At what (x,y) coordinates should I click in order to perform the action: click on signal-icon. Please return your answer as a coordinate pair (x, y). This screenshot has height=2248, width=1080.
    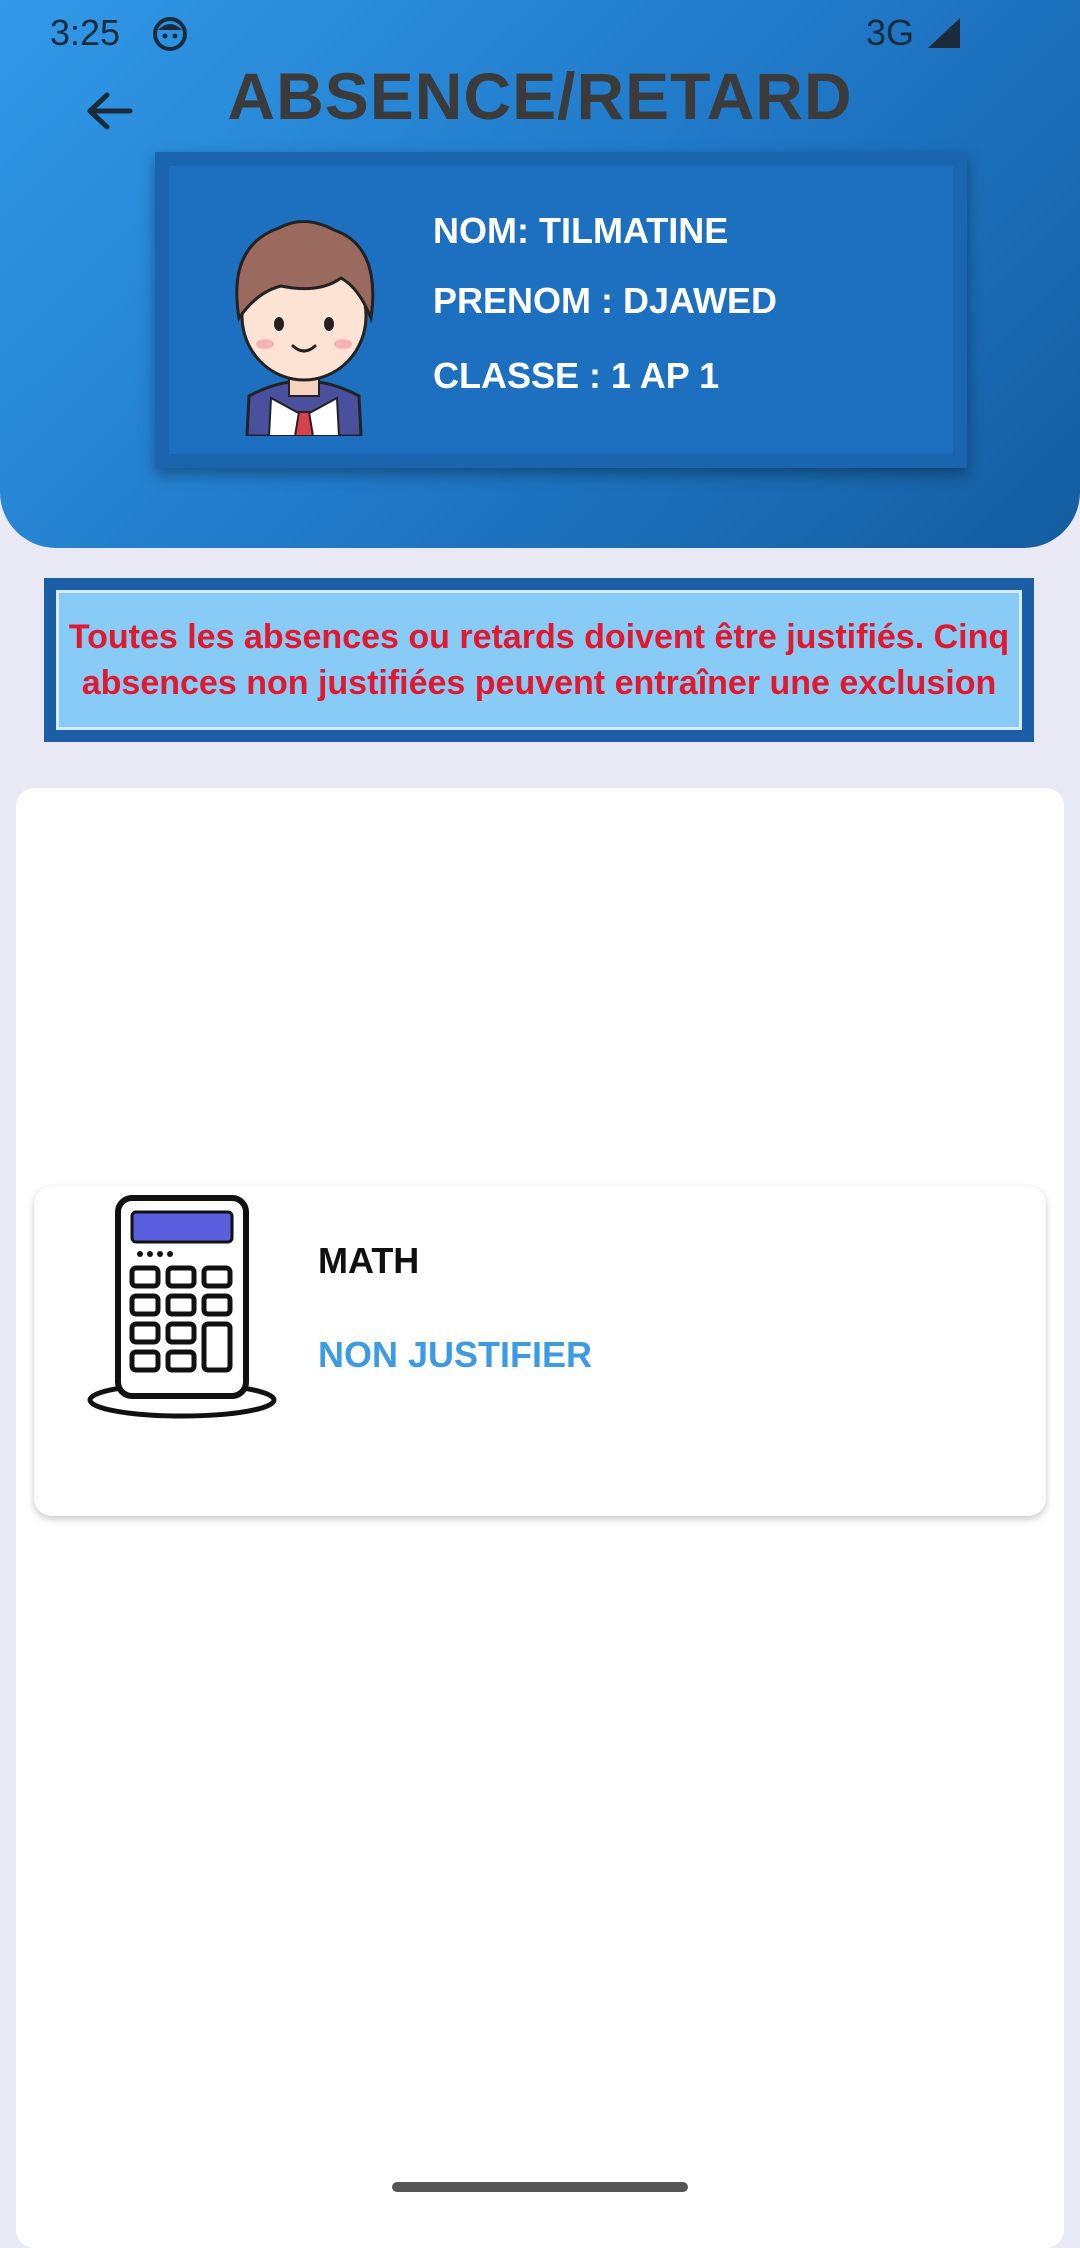
    Looking at the image, I should click on (943, 35).